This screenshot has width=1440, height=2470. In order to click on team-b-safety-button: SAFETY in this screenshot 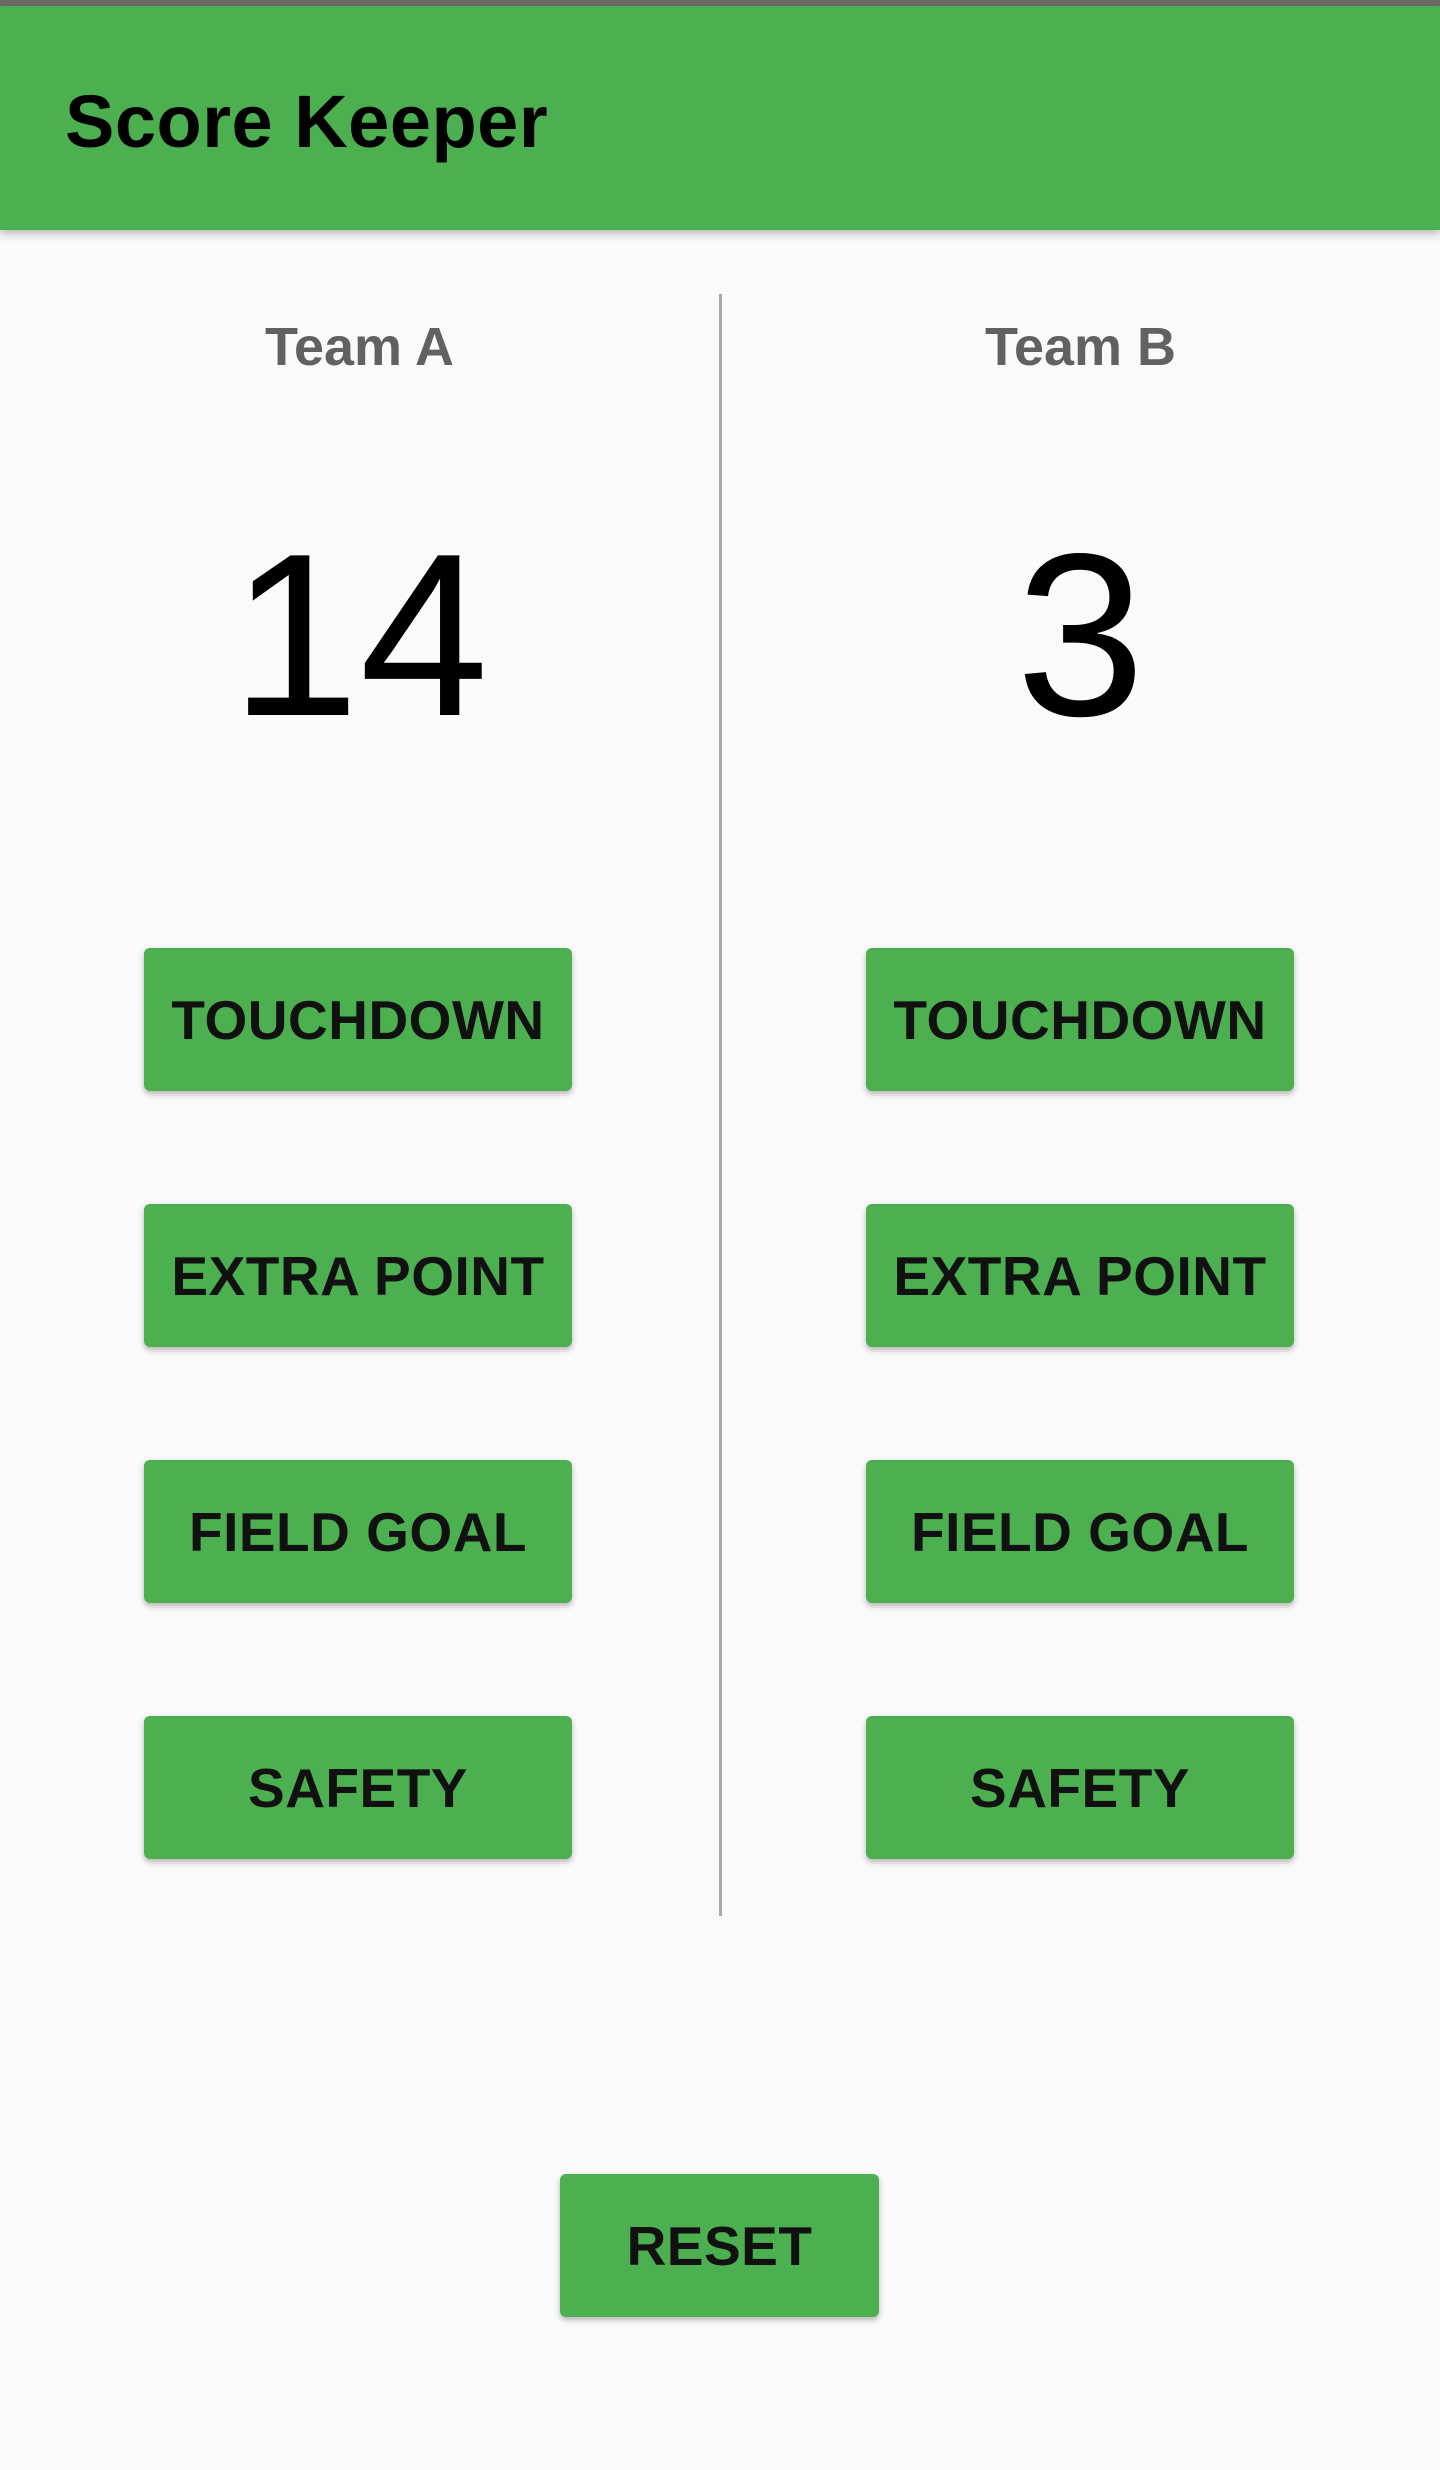, I will do `click(1080, 1787)`.